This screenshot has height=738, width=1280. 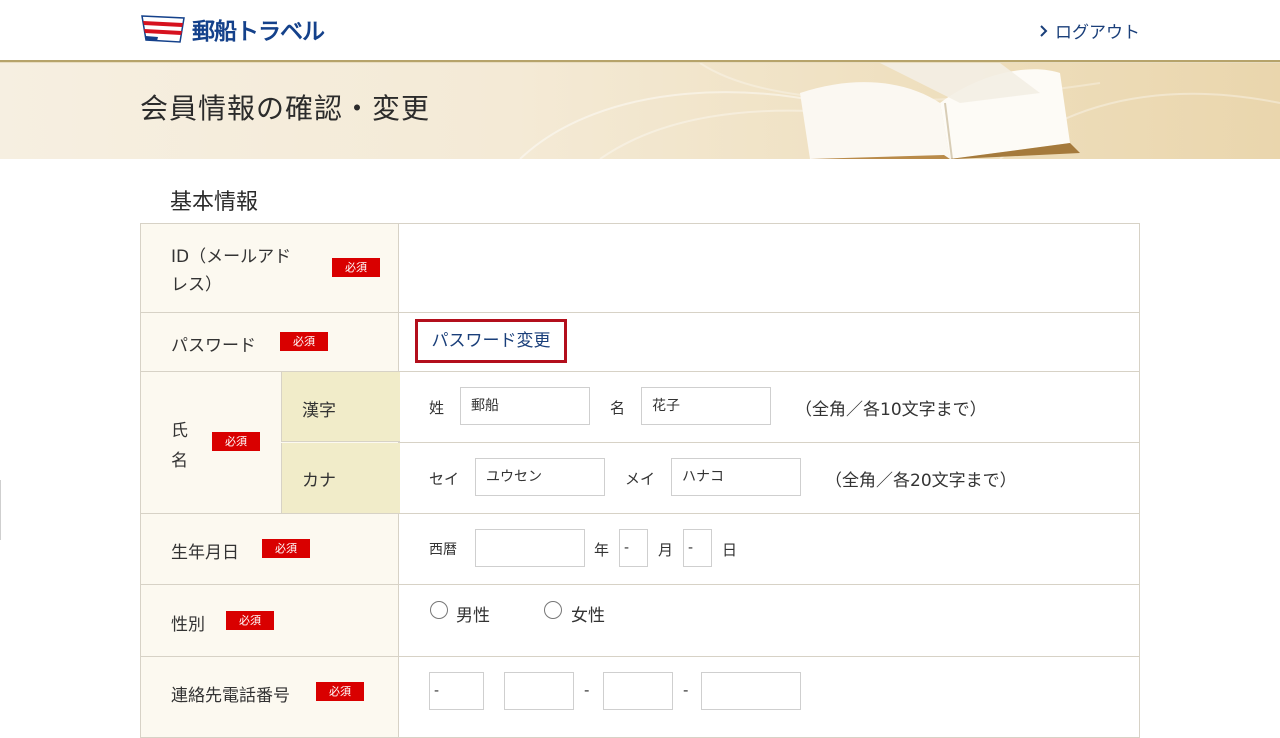 I want to click on section-title: 基本情報, so click(x=214, y=202).